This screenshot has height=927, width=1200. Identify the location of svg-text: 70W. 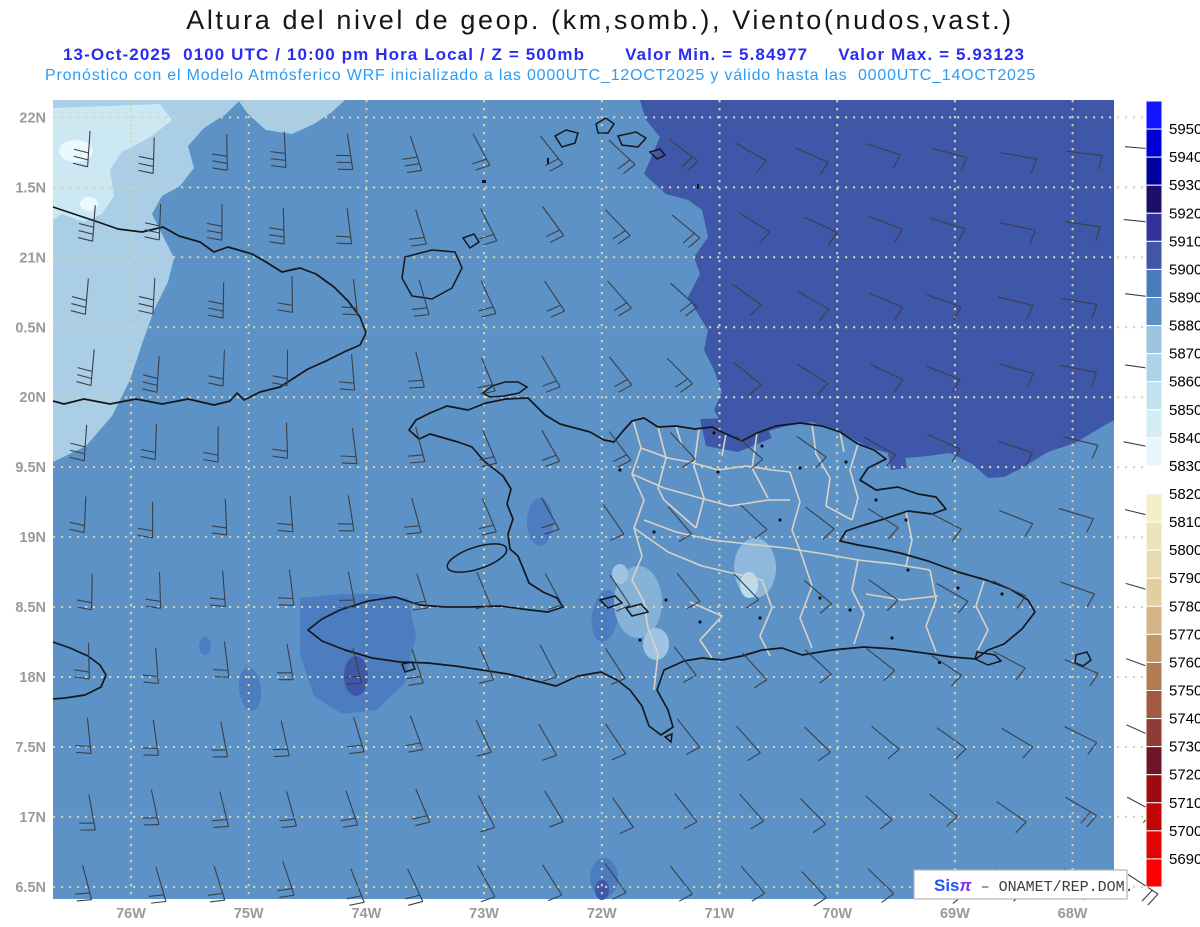
(837, 914).